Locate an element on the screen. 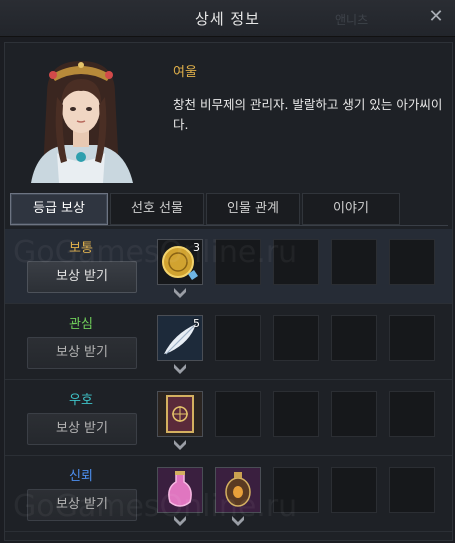  reward-slot: 3 is located at coordinates (180, 268).